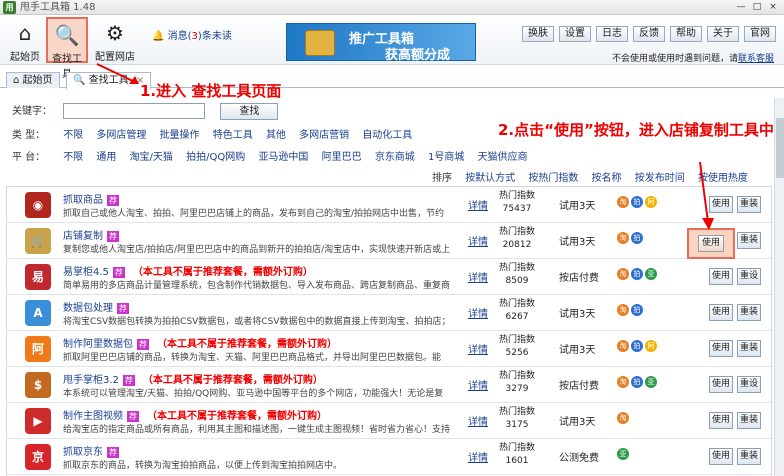  I want to click on settings-button: 设置, so click(575, 34).